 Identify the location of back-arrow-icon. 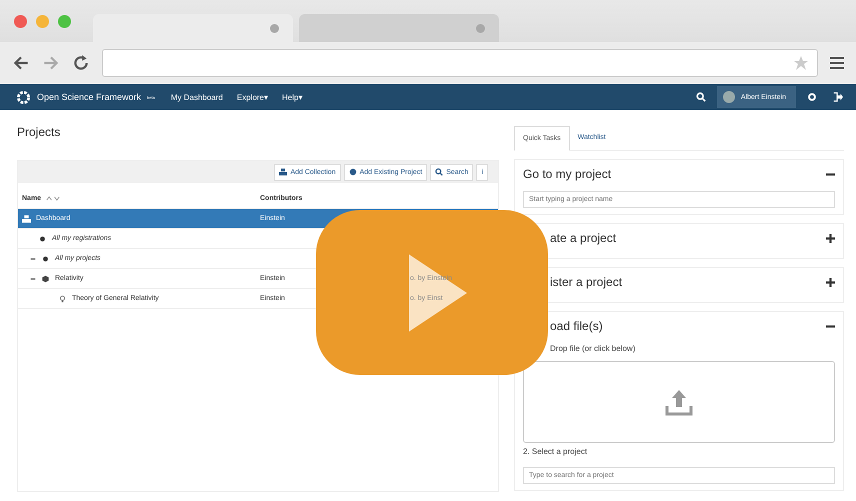
(21, 63).